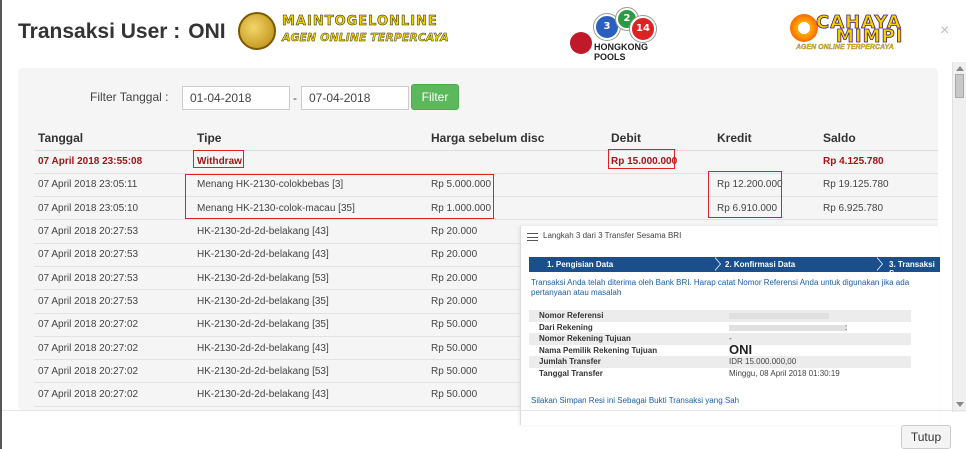 Image resolution: width=966 pixels, height=449 pixels. Describe the element at coordinates (660, 162) in the screenshot. I see `cell-debit: Rp 15.000.000` at that location.